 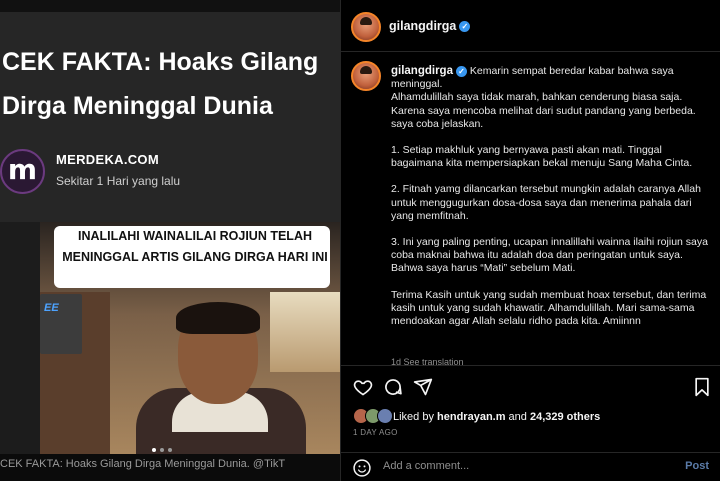 I want to click on liked-by-prefix: Liked by, so click(x=415, y=417).